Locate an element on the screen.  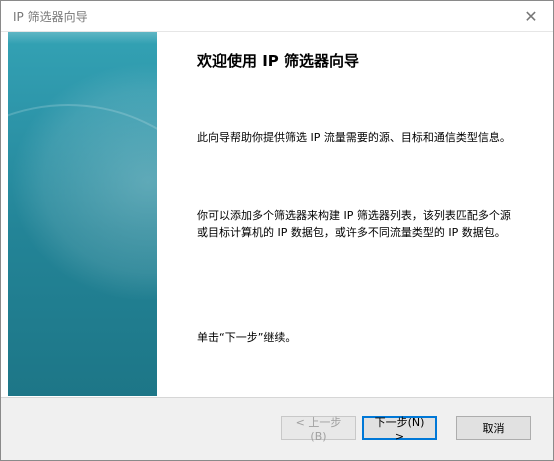
page-title: 欢迎使用 IP 筛选器向导 is located at coordinates (278, 61).